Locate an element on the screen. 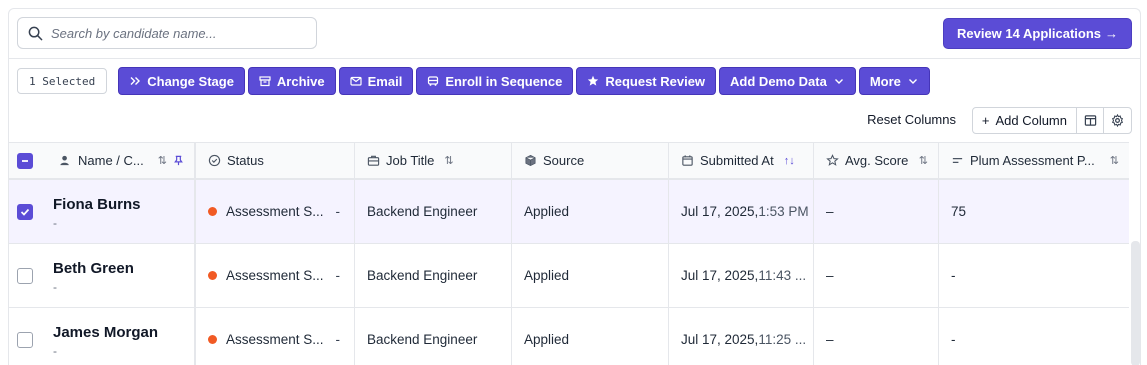  candidate-name: Fiona Burns is located at coordinates (97, 204).